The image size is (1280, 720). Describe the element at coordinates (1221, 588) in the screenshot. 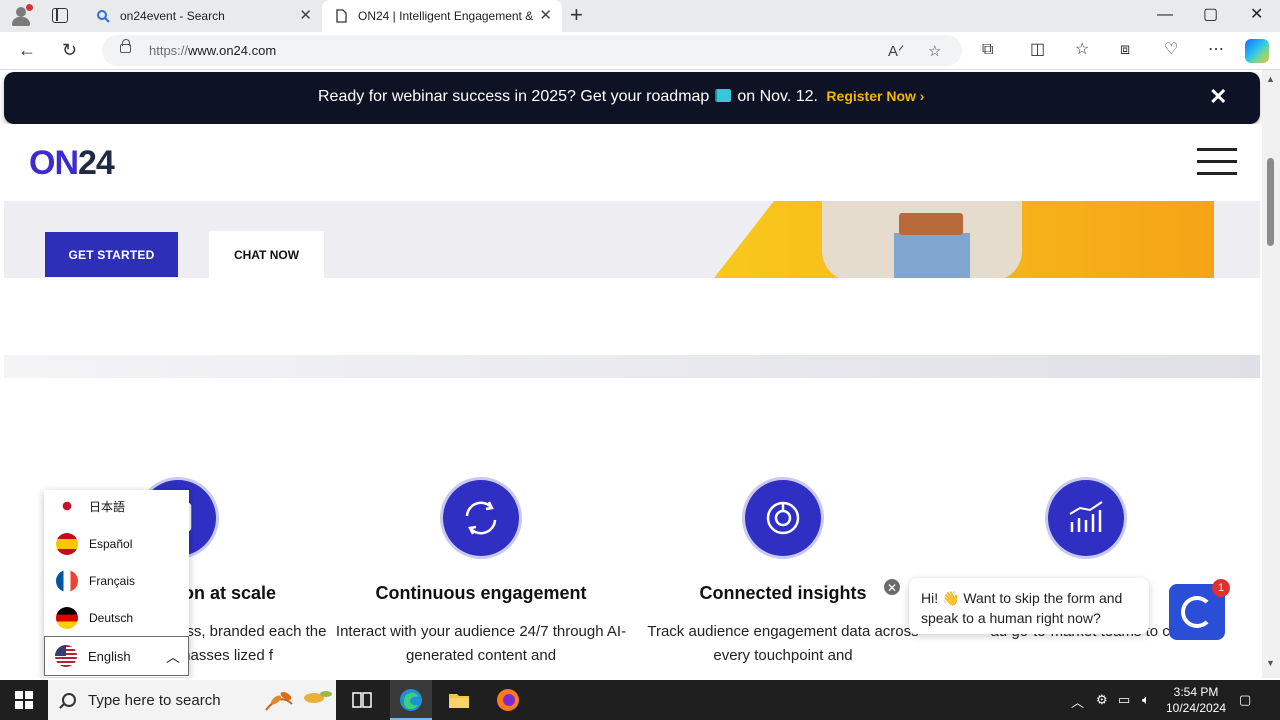

I see `chat-notification-badge: 1` at that location.